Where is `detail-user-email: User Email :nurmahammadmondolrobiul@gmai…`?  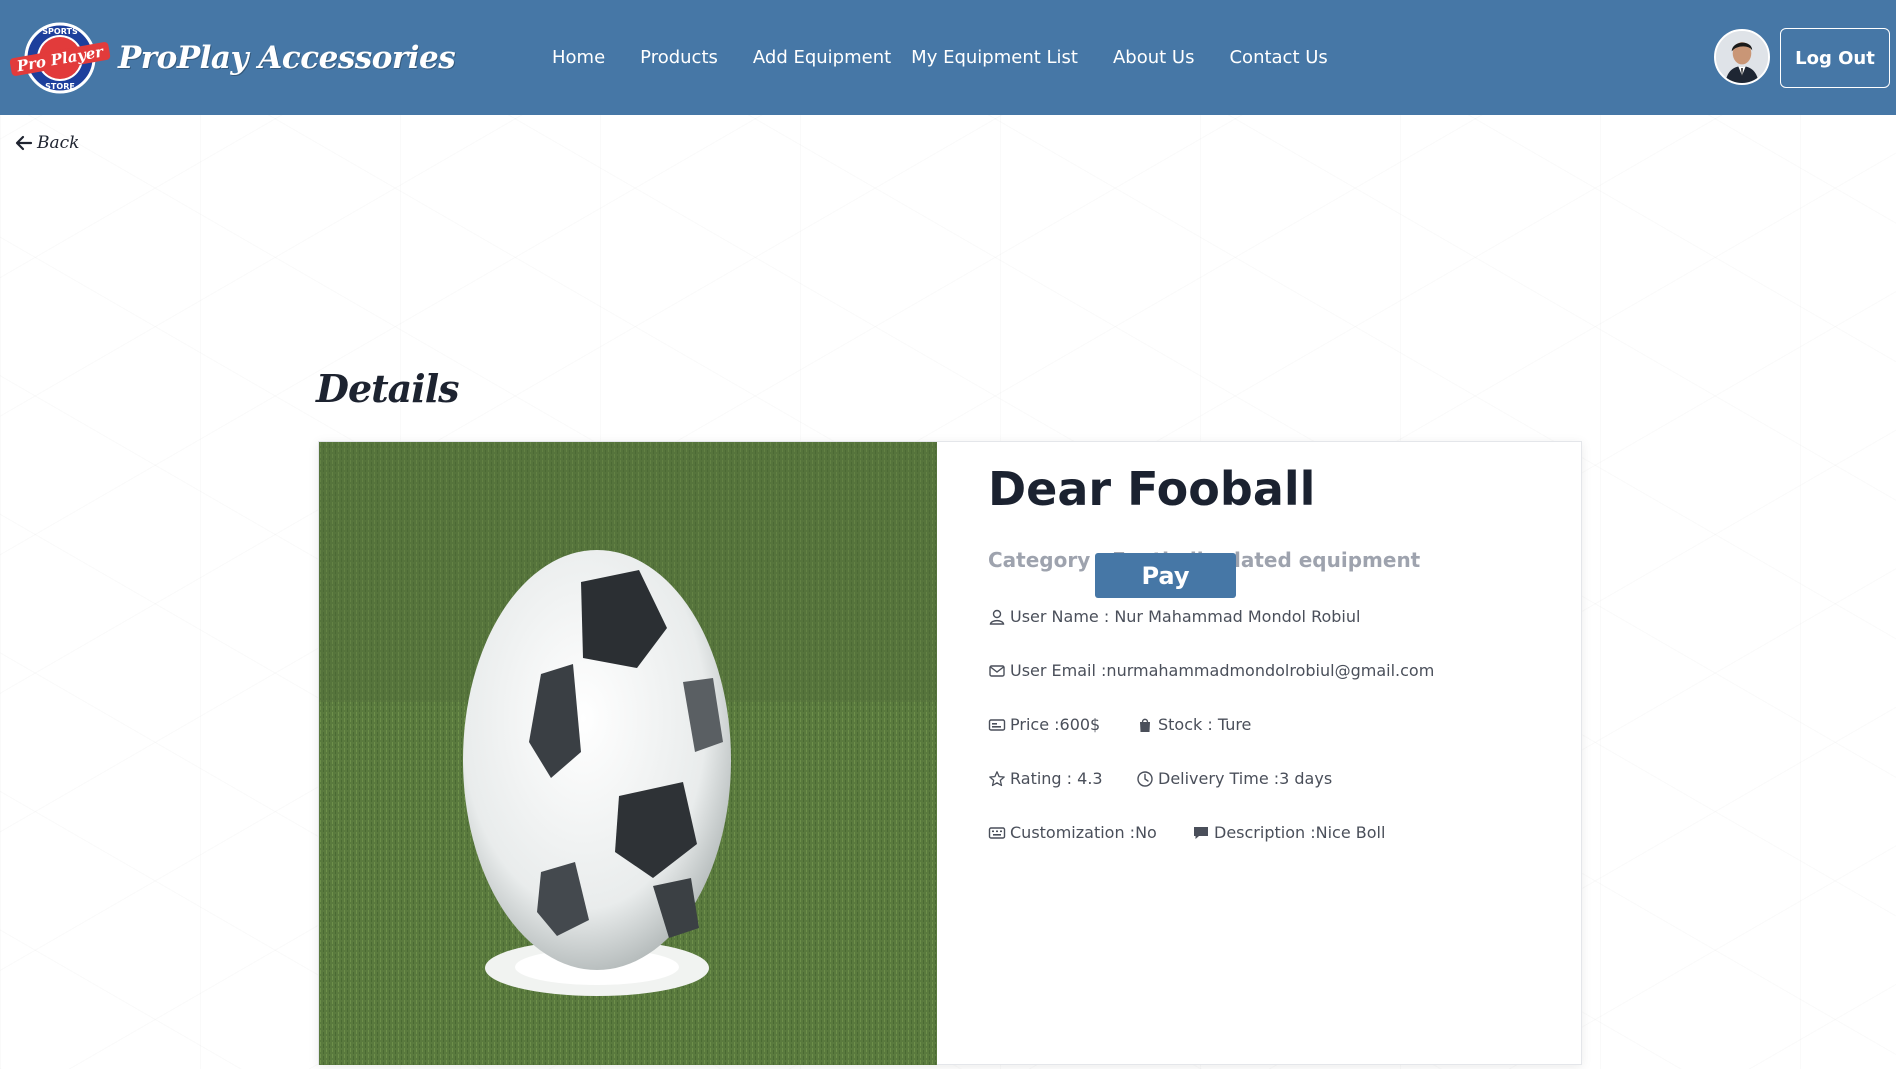
detail-user-email: User Email :nurmahammadmondolrobiul@gmai… is located at coordinates (1211, 670).